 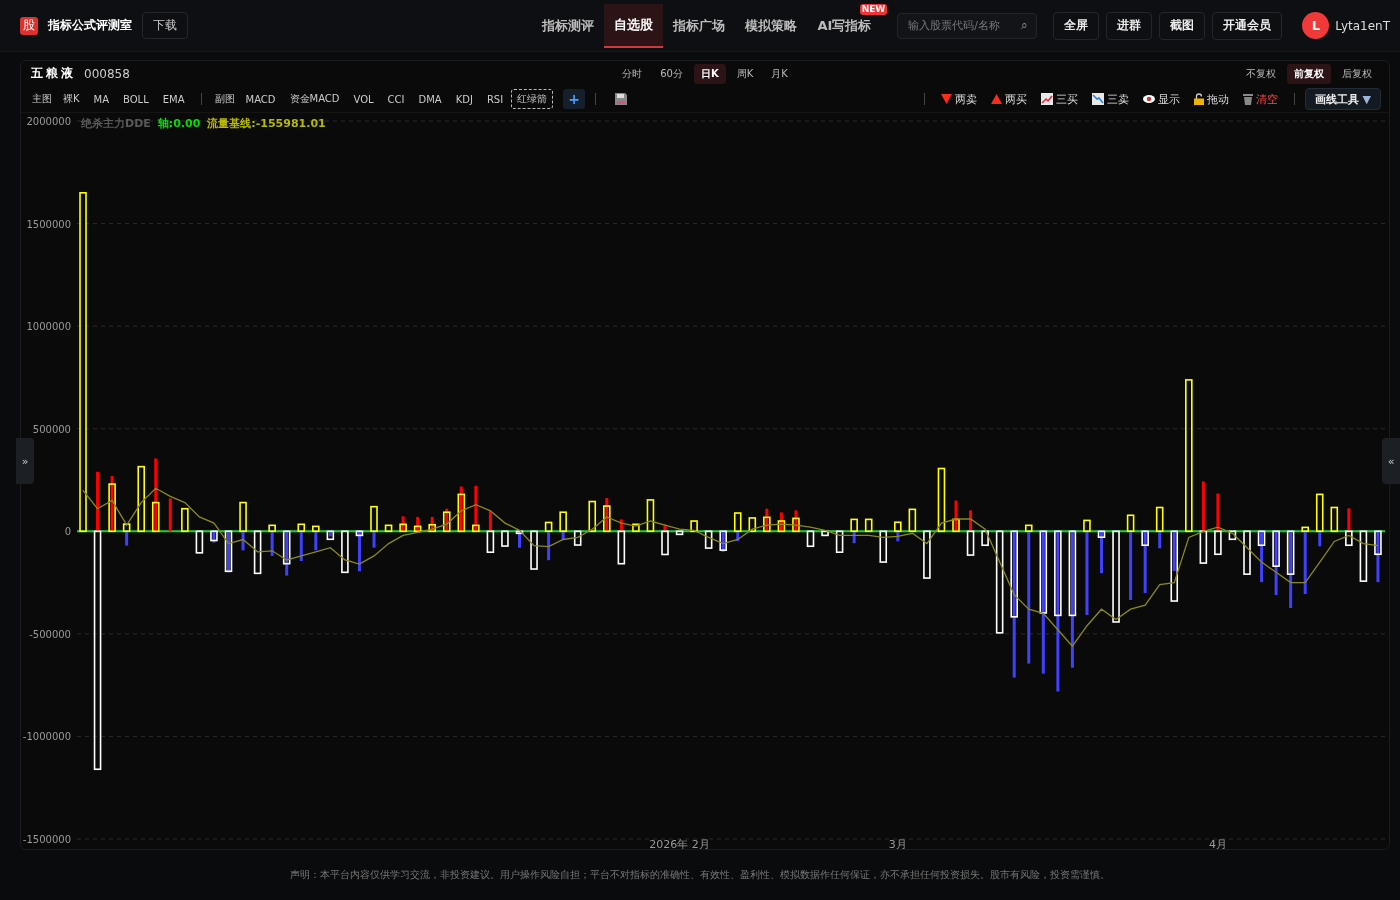 What do you see at coordinates (779, 73) in the screenshot?
I see `period-tab: 月K` at bounding box center [779, 73].